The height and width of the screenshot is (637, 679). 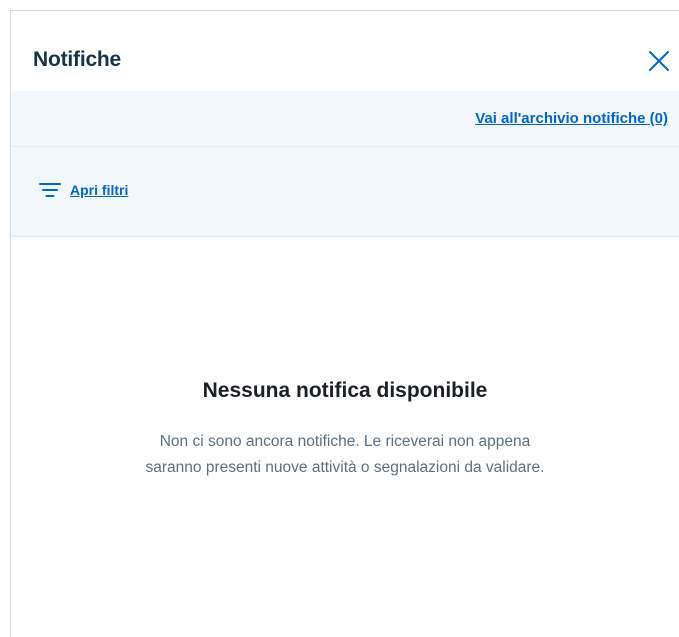 I want to click on archive-link: Vai all'archivio notifiche (0), so click(x=571, y=118).